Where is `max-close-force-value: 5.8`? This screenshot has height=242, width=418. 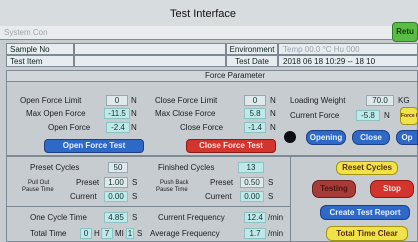 max-close-force-value: 5.8 is located at coordinates (255, 113).